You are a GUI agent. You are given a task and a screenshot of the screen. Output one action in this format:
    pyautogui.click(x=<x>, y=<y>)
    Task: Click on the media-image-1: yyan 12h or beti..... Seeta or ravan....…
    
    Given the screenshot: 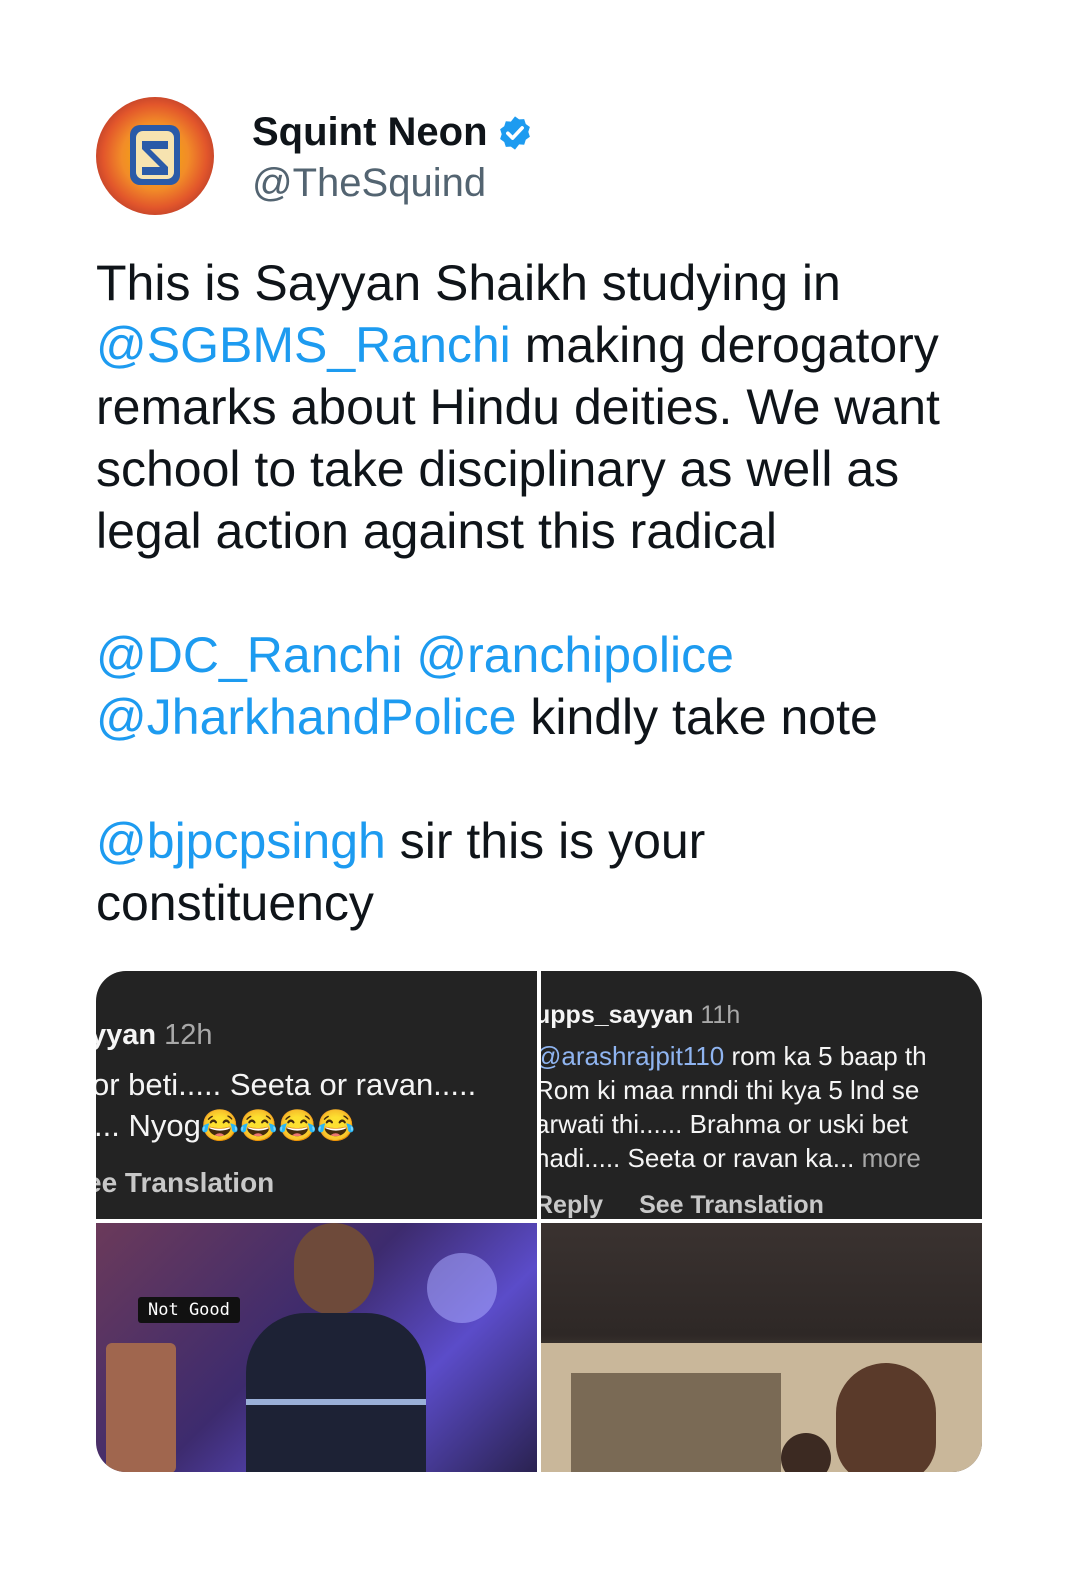 What is the action you would take?
    pyautogui.click(x=316, y=1095)
    